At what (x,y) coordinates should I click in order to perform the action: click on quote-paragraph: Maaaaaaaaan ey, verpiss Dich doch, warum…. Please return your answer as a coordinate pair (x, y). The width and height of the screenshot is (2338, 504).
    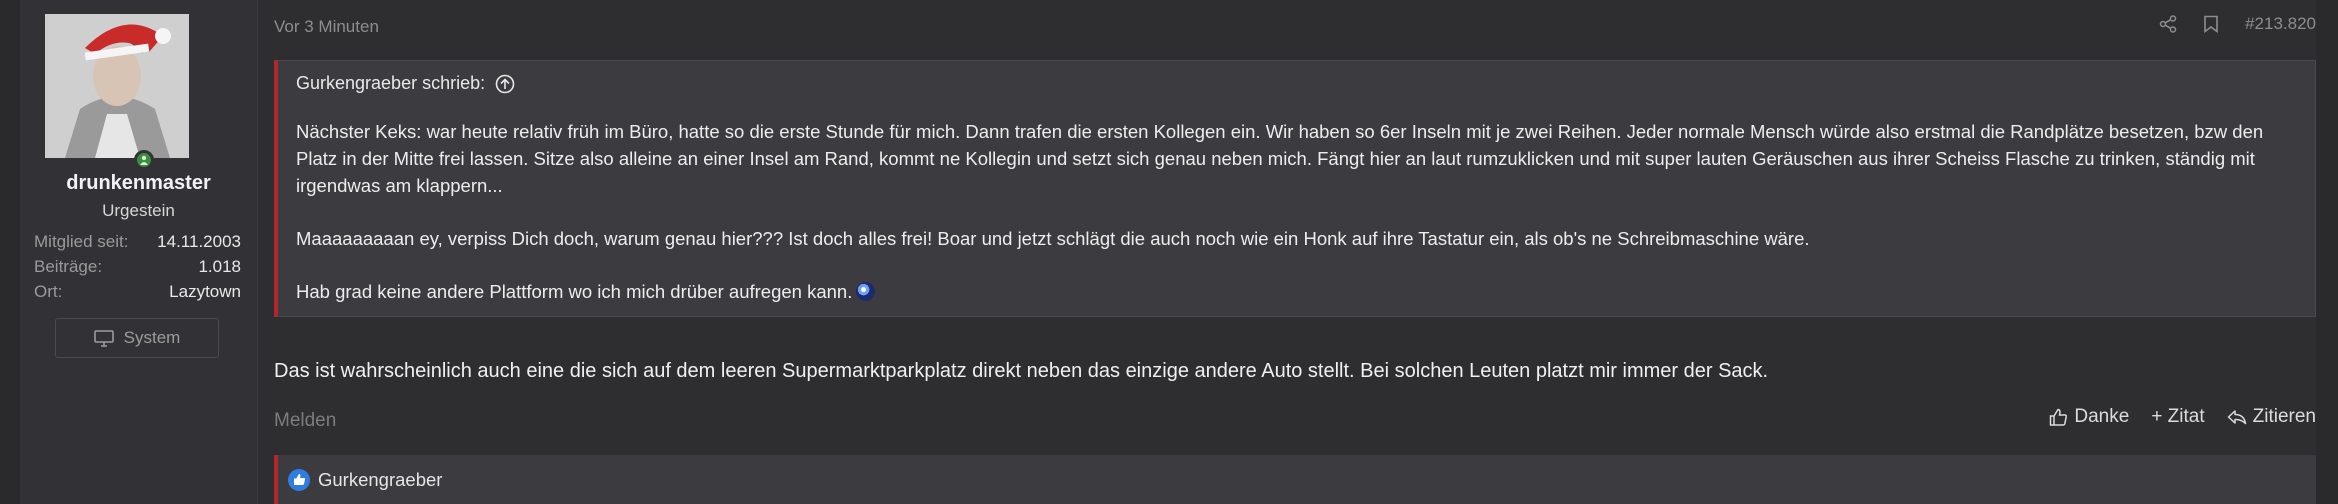
    Looking at the image, I should click on (1053, 238).